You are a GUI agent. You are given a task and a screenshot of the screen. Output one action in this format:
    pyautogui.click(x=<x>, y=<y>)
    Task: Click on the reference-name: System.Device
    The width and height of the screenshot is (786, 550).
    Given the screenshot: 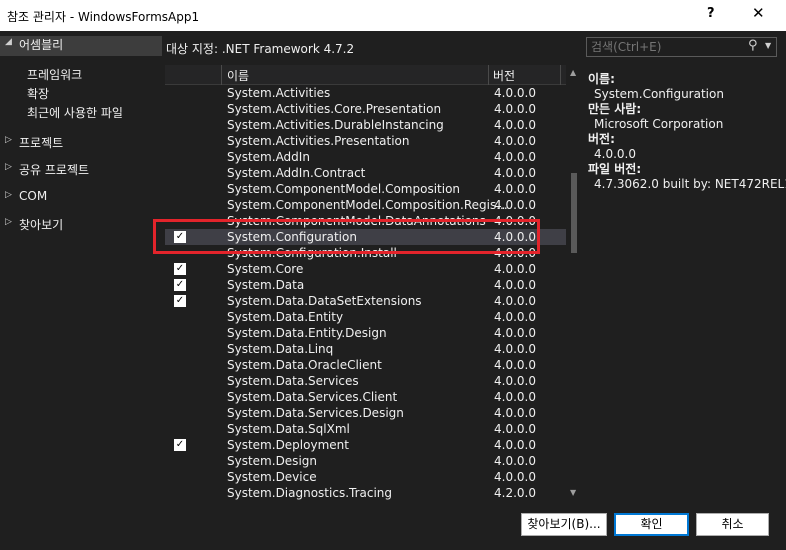 What is the action you would take?
    pyautogui.click(x=272, y=477)
    